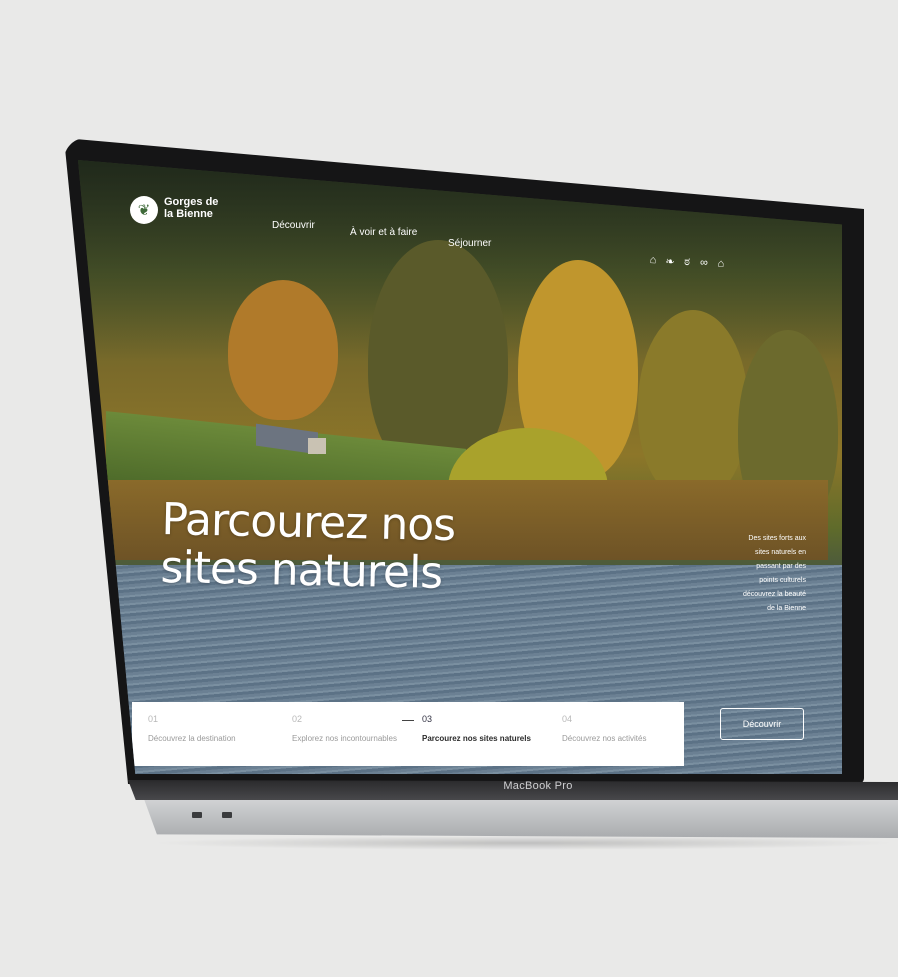 This screenshot has height=977, width=898. I want to click on discover-button: Découvrir, so click(762, 724).